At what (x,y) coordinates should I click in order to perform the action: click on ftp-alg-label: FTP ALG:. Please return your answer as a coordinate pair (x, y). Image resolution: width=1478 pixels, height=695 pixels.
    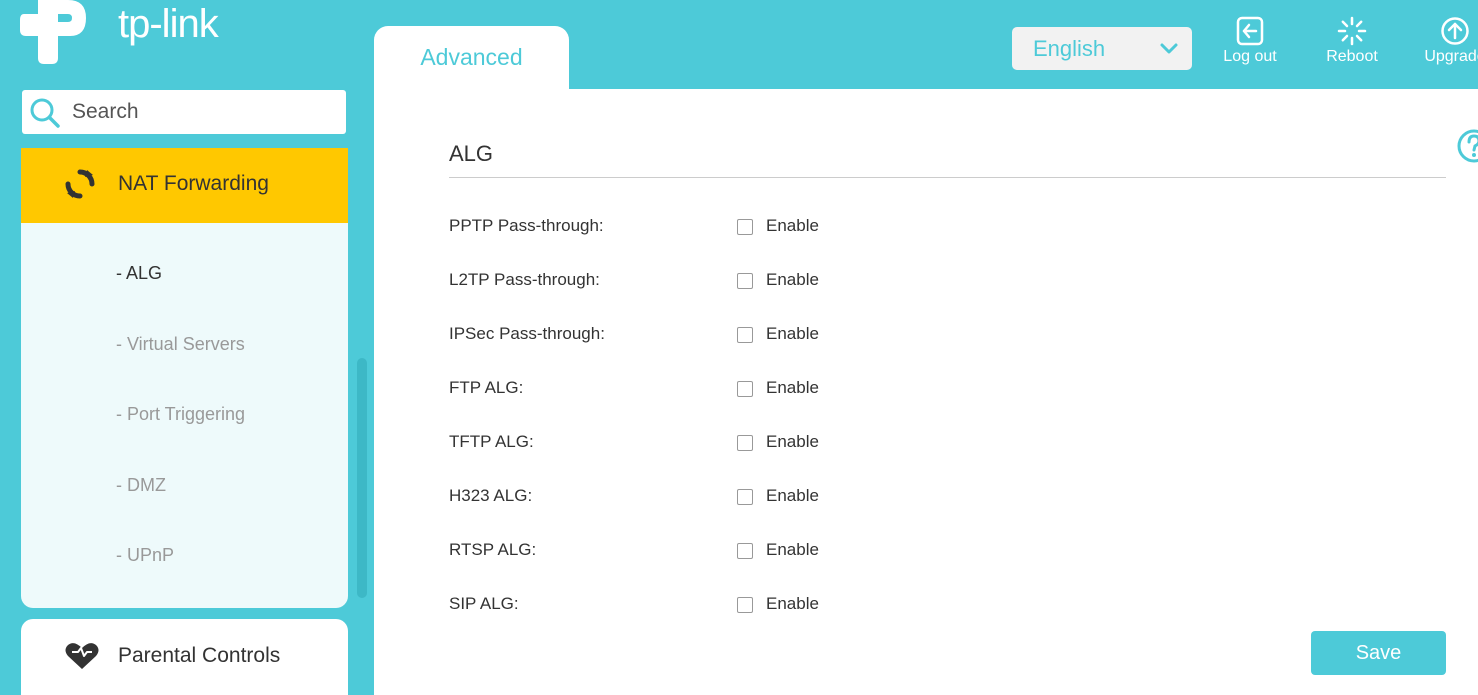
    Looking at the image, I should click on (486, 387).